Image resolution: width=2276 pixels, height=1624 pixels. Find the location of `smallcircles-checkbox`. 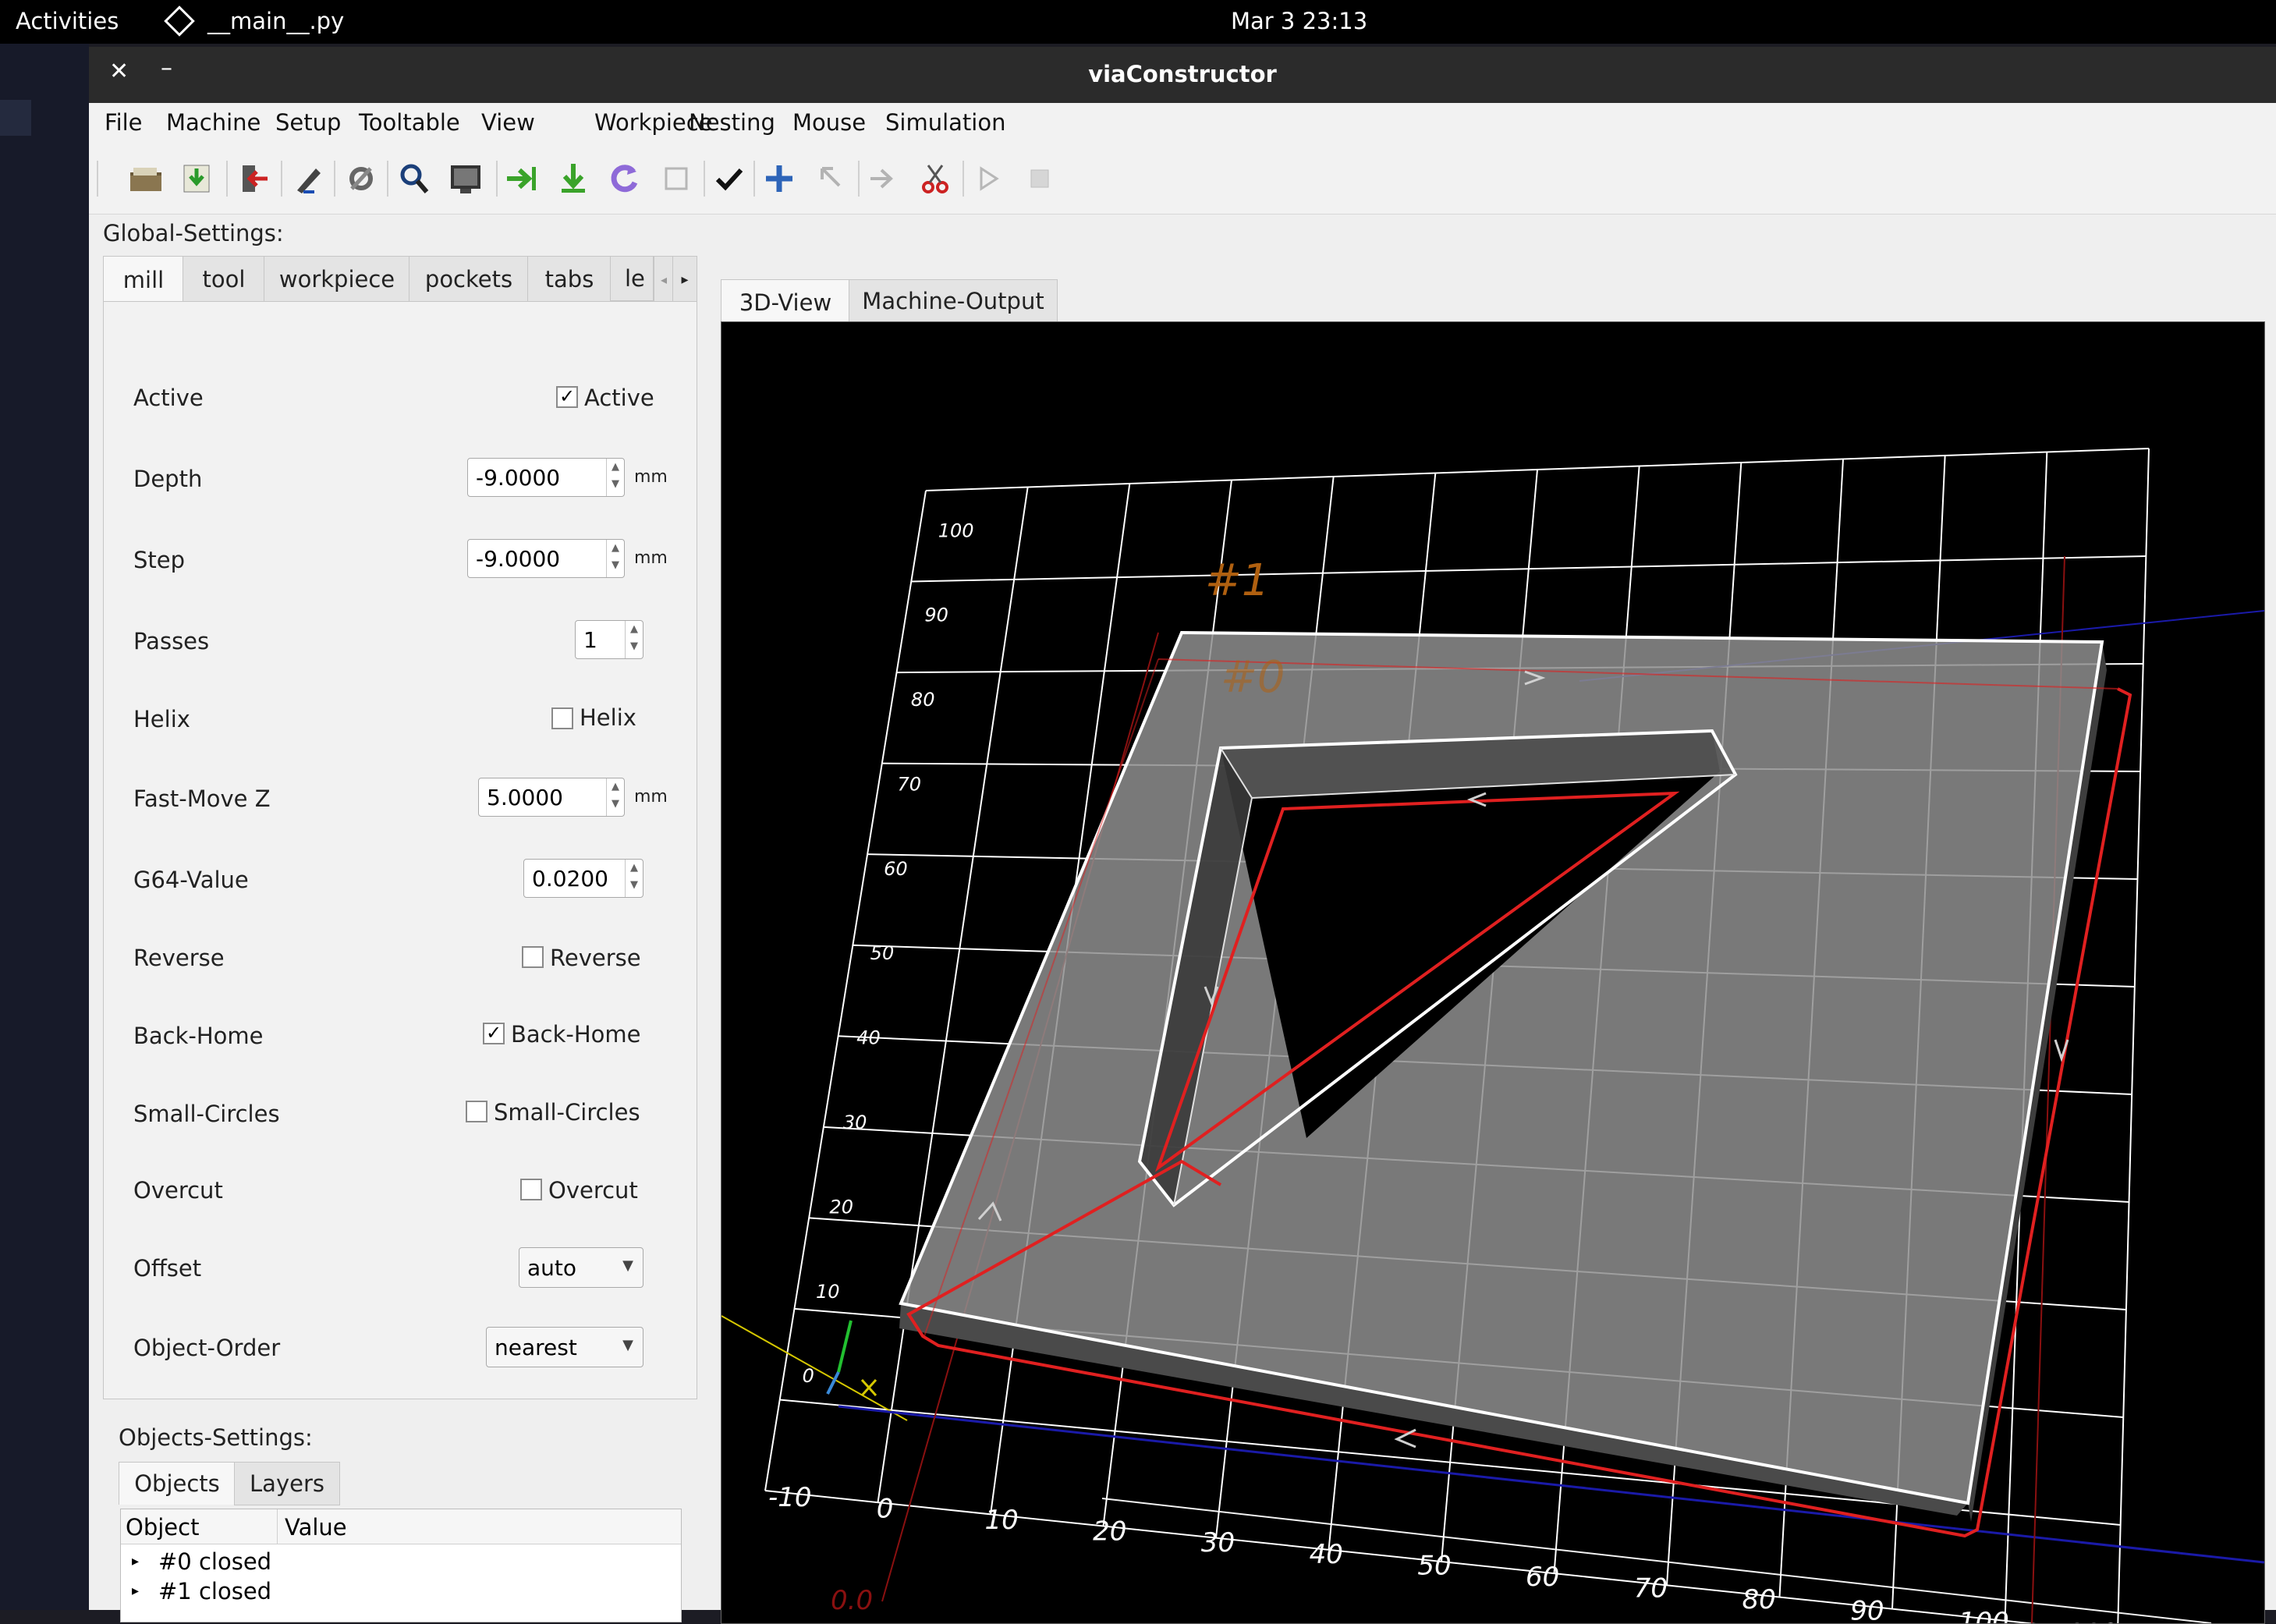

smallcircles-checkbox is located at coordinates (477, 1111).